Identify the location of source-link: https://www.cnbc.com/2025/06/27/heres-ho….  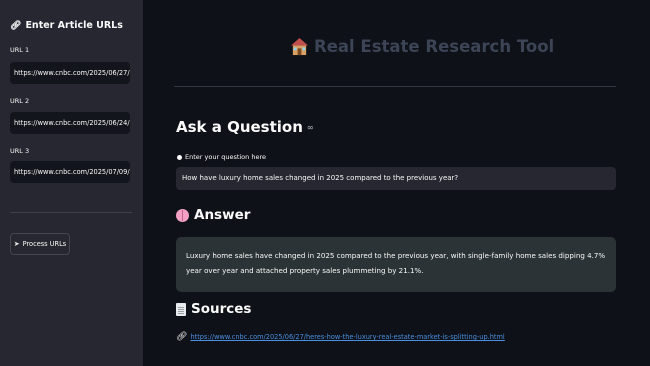
(347, 337).